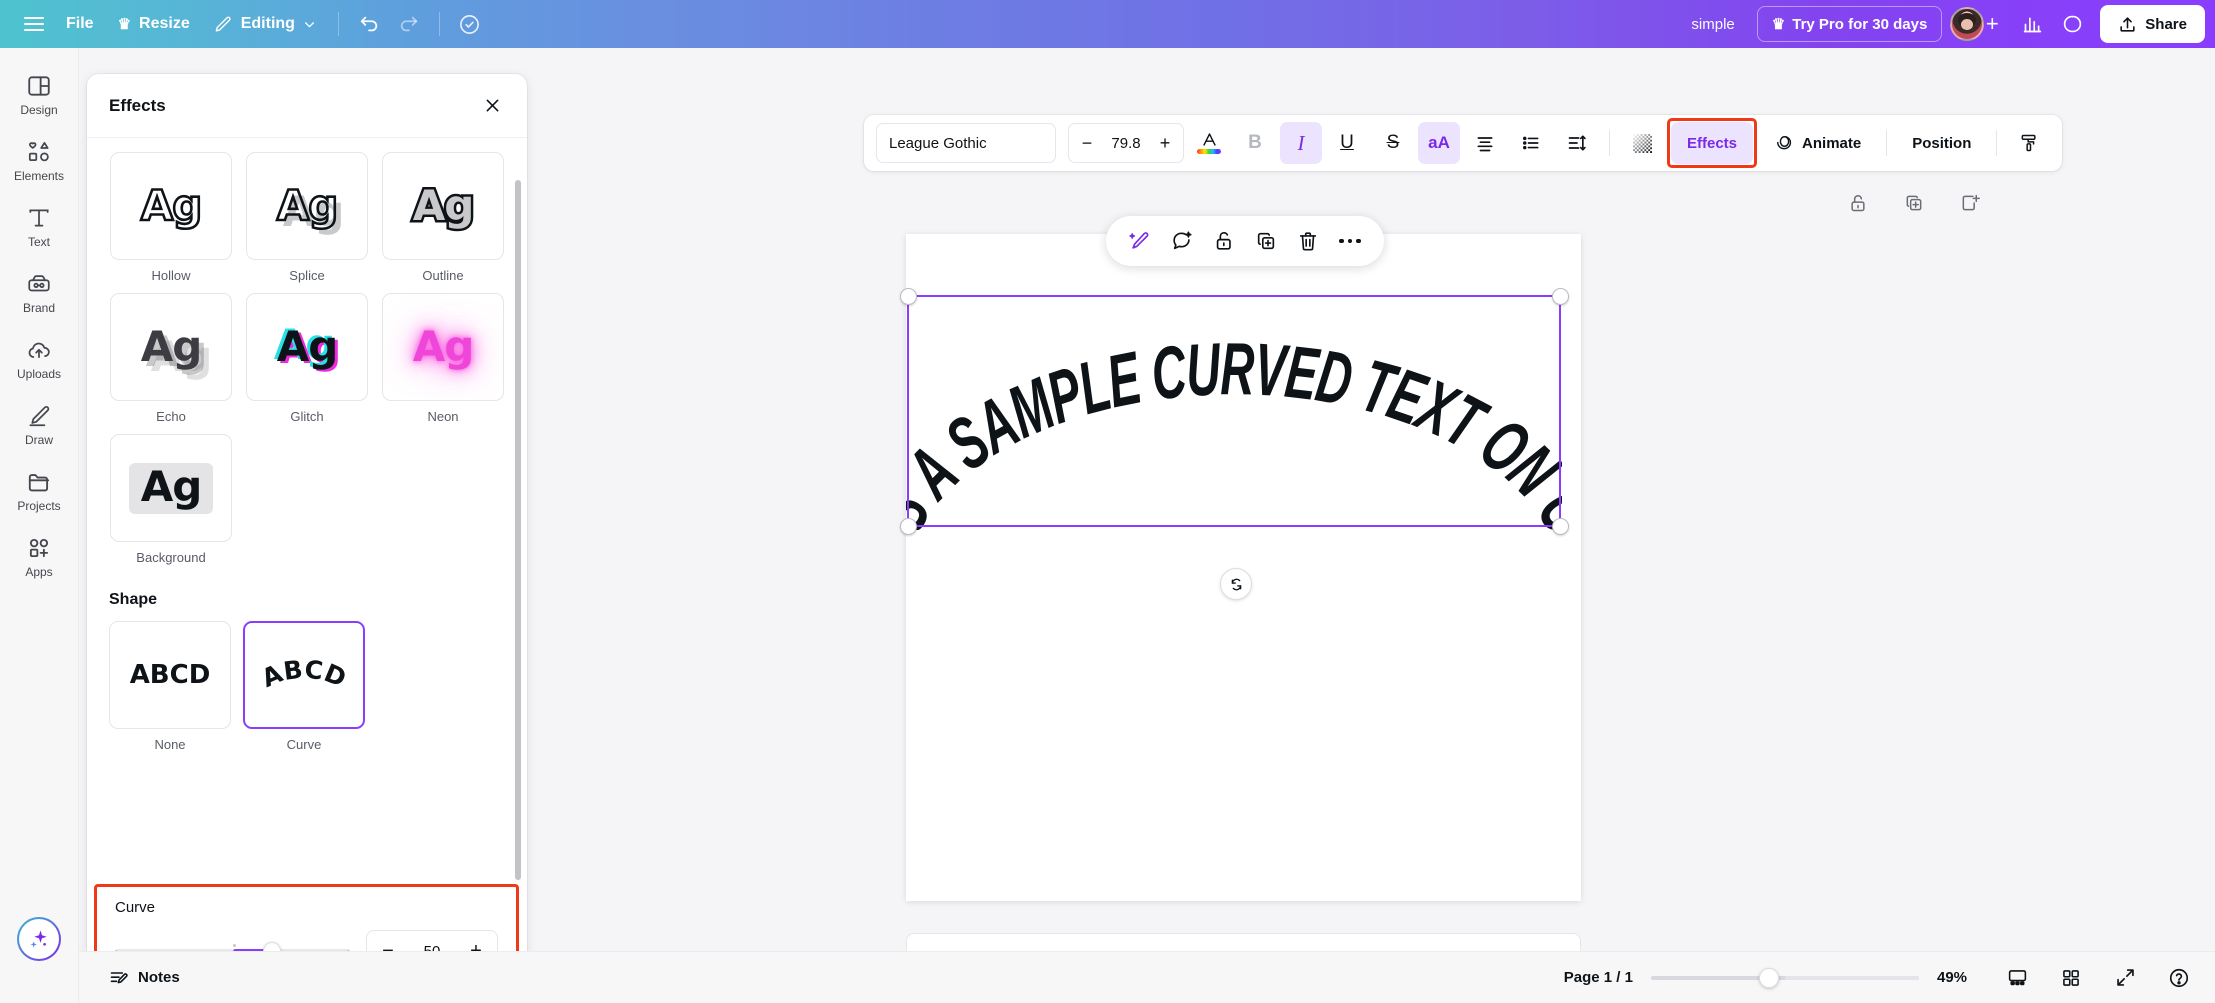 This screenshot has height=1003, width=2215. Describe the element at coordinates (2152, 24) in the screenshot. I see `share-button: Share` at that location.